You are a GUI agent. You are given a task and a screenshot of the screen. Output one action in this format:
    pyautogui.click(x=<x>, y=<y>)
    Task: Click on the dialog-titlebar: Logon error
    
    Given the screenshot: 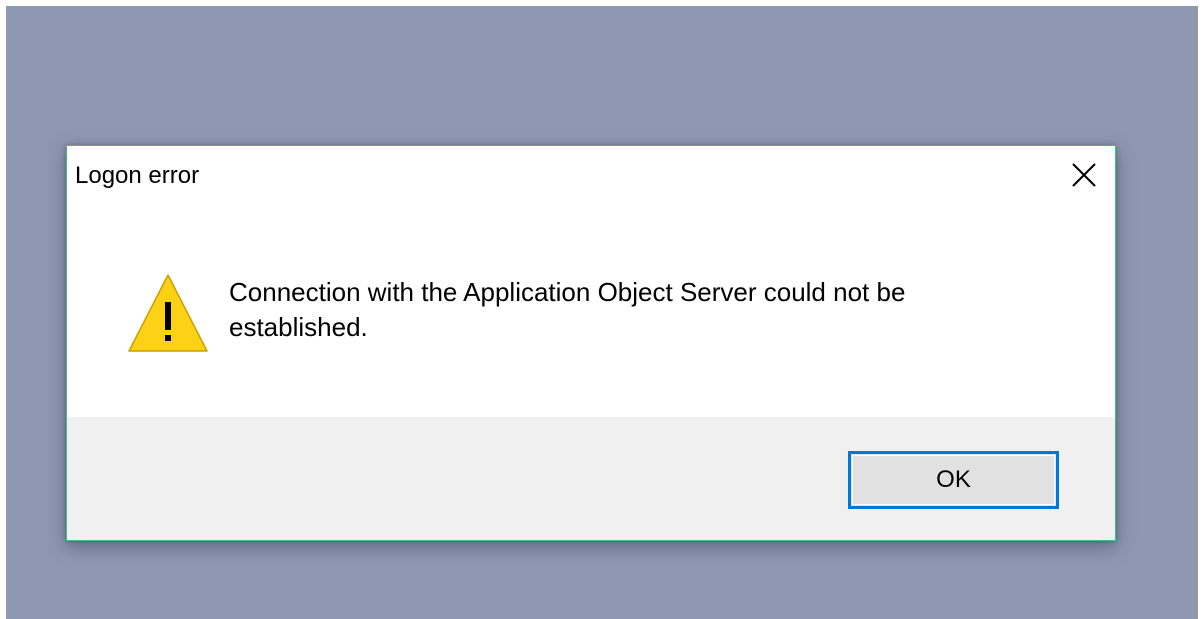 What is the action you would take?
    pyautogui.click(x=591, y=177)
    